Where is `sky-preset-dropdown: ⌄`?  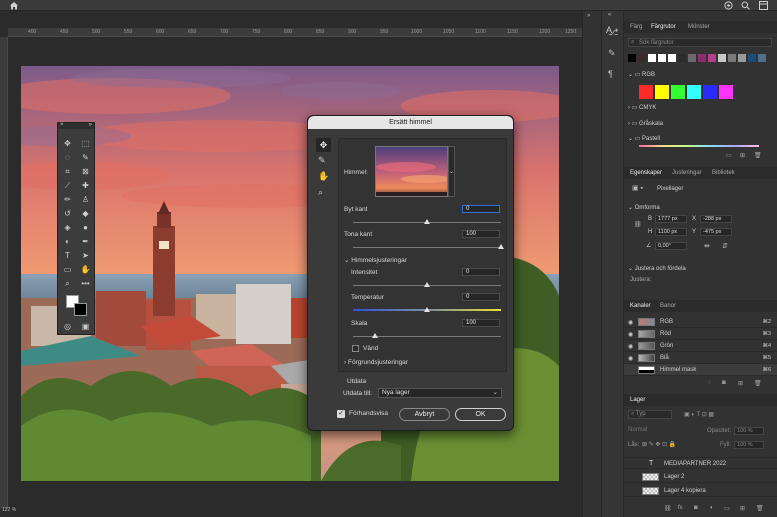 sky-preset-dropdown: ⌄ is located at coordinates (451, 171).